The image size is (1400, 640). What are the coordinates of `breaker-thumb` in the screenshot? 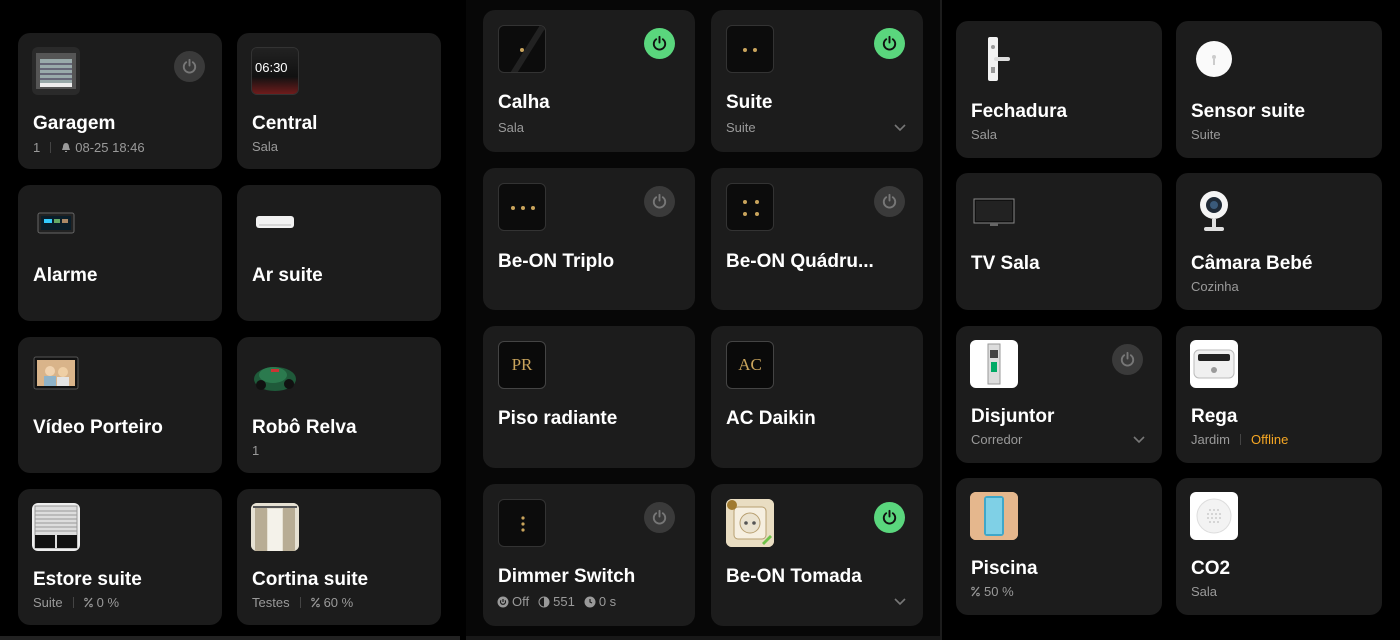 It's located at (994, 364).